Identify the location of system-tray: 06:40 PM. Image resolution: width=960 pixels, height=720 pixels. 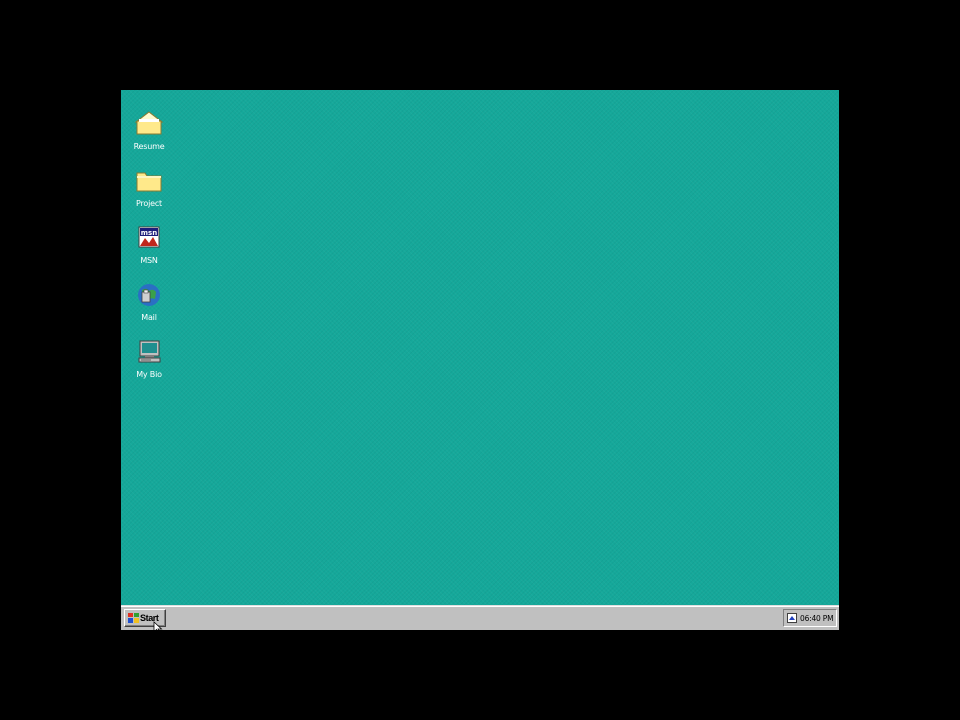
(810, 618).